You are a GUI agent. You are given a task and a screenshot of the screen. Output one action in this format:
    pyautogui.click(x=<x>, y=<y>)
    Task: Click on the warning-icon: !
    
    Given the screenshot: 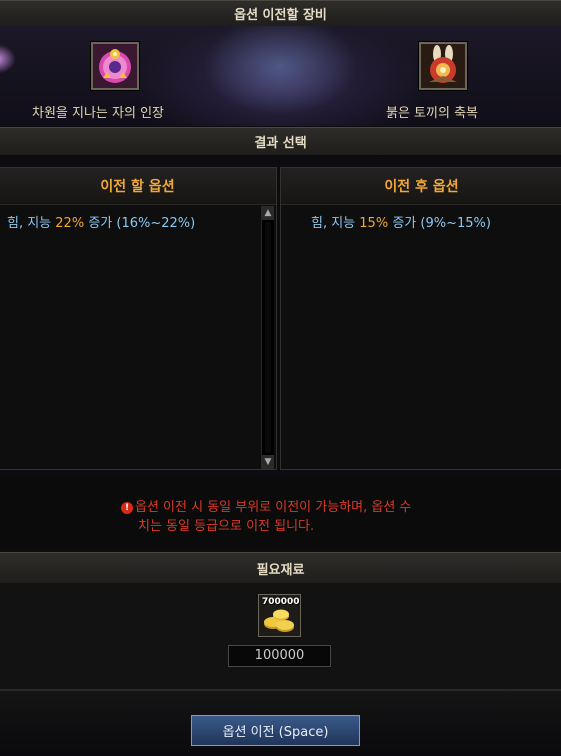 What is the action you would take?
    pyautogui.click(x=127, y=507)
    